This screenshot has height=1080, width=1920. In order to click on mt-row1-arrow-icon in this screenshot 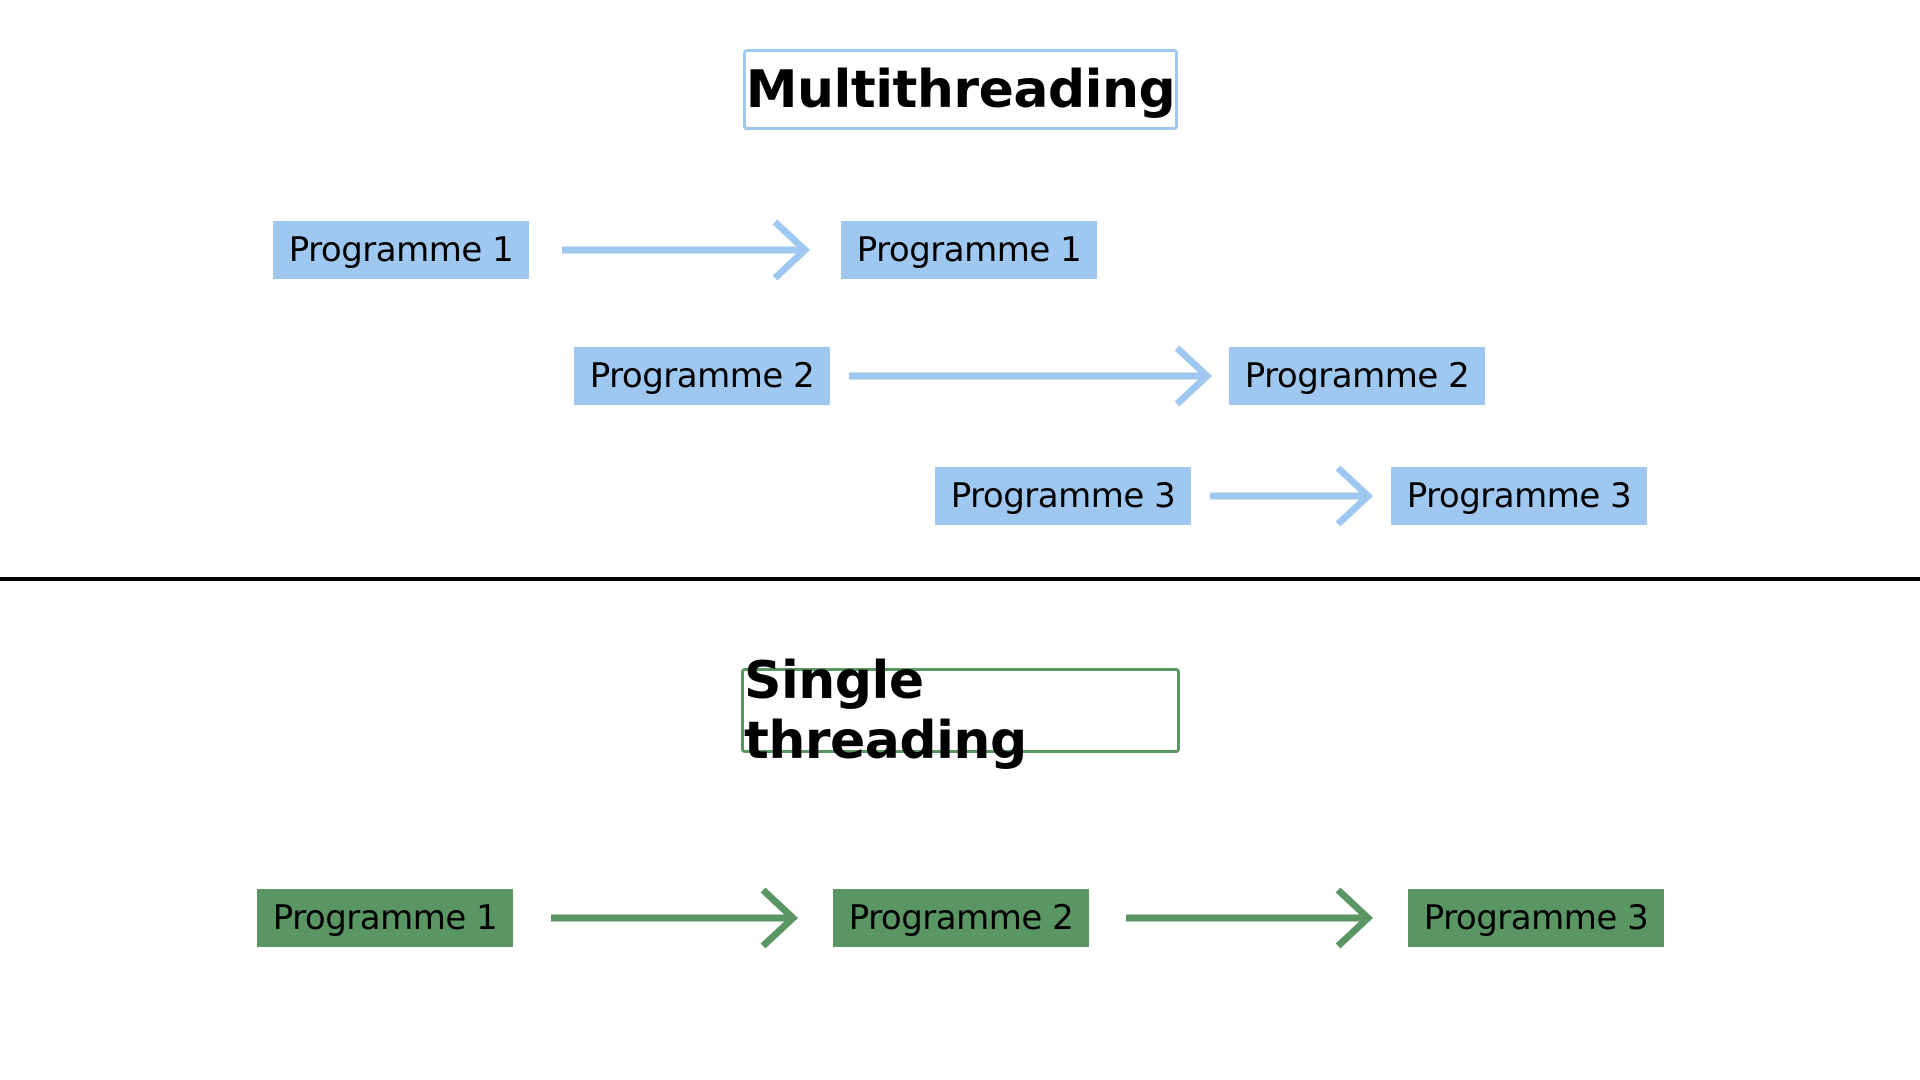, I will do `click(686, 250)`.